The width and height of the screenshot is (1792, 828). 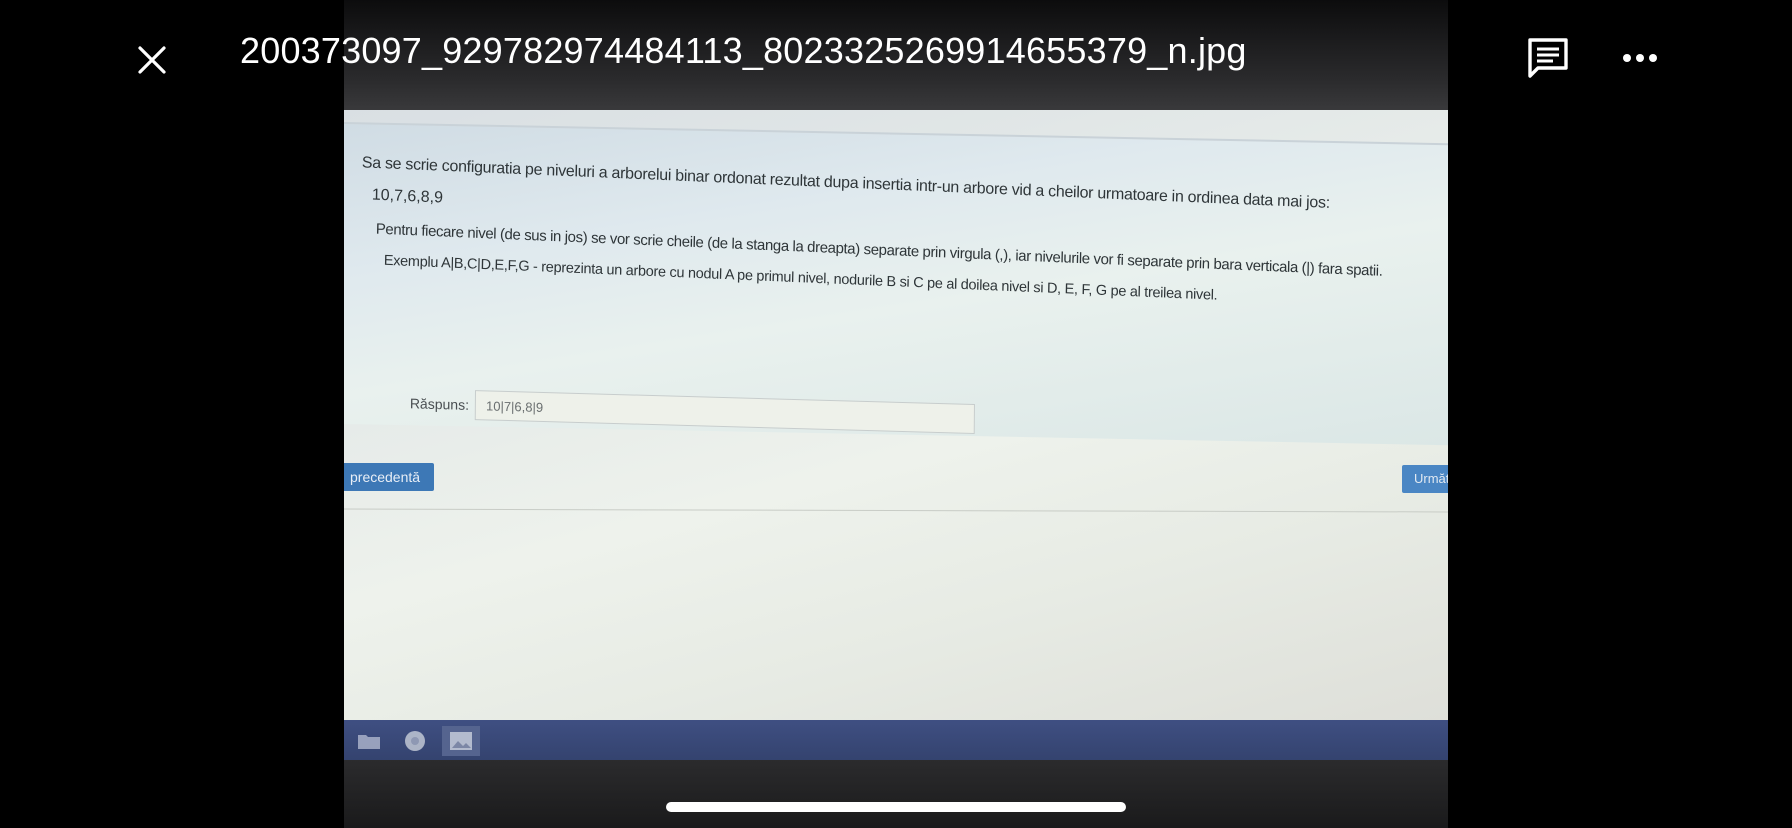 I want to click on comment-icon, so click(x=1548, y=58).